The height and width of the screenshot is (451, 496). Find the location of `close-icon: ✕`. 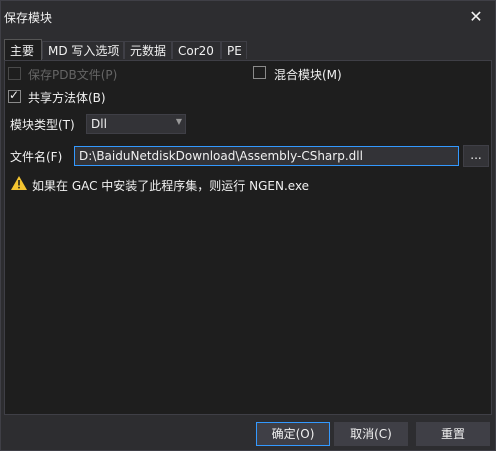

close-icon: ✕ is located at coordinates (476, 17).